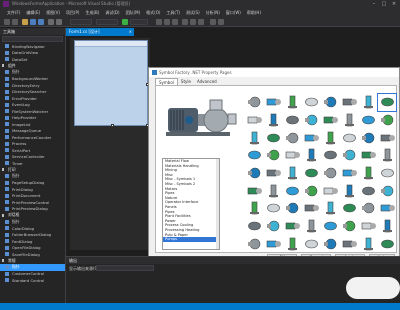 The height and width of the screenshot is (310, 400). What do you see at coordinates (81, 22) in the screenshot?
I see `configuration-dropdown` at bounding box center [81, 22].